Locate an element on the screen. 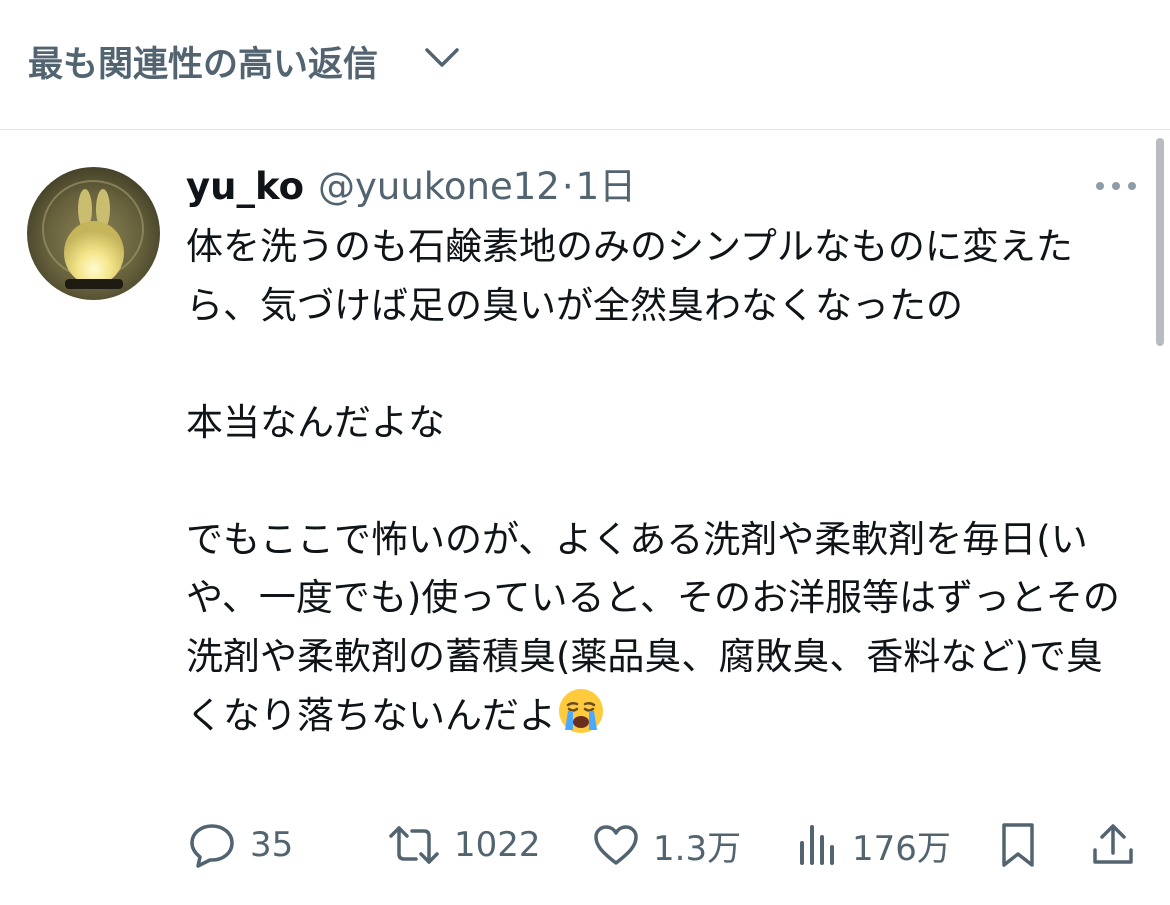  like-count: 1.3万 is located at coordinates (697, 848).